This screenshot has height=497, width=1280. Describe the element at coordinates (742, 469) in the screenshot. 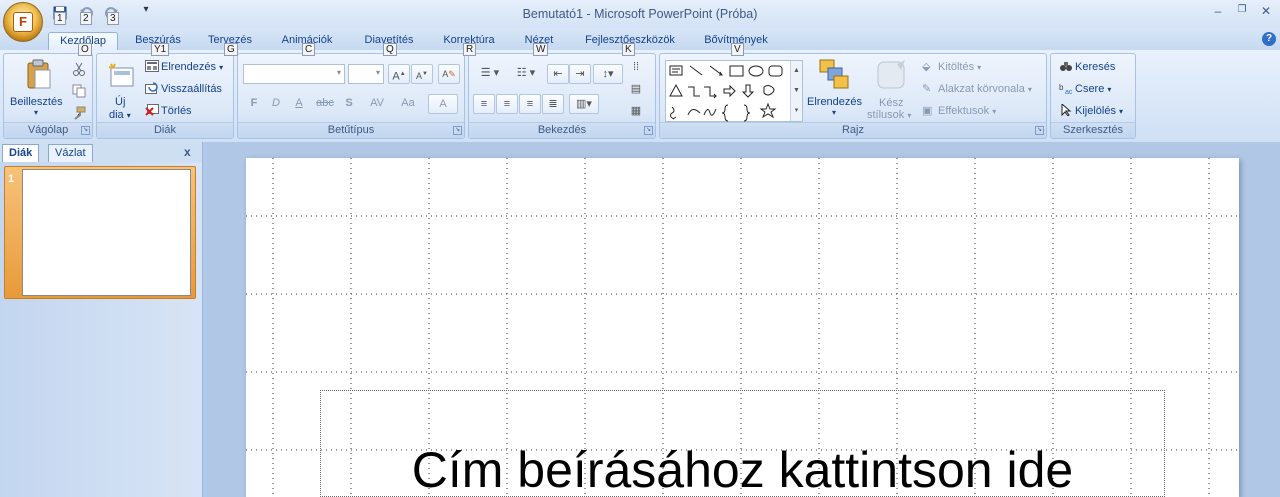

I see `title-placeholder-text: Cím beírásához kattintson ide` at that location.